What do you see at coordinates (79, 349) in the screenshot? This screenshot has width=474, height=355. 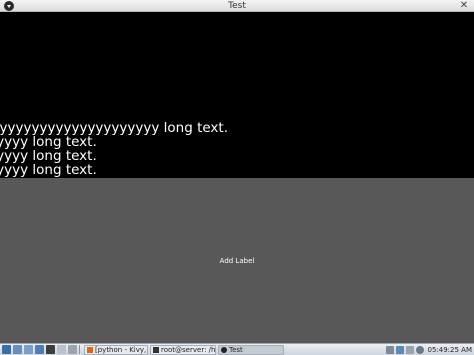 I see `taskbar-separator` at bounding box center [79, 349].